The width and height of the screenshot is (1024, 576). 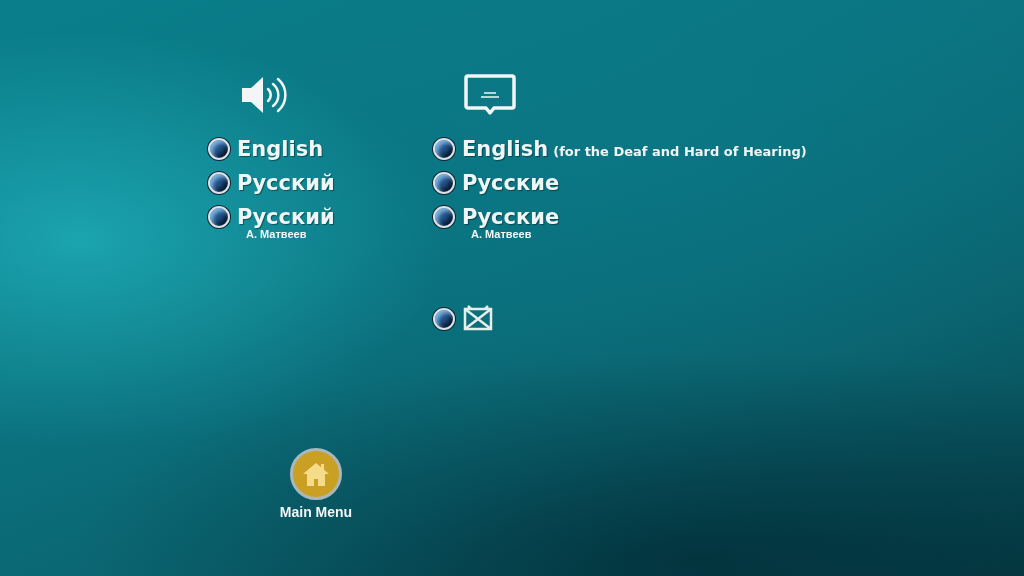 I want to click on home-icon, so click(x=316, y=474).